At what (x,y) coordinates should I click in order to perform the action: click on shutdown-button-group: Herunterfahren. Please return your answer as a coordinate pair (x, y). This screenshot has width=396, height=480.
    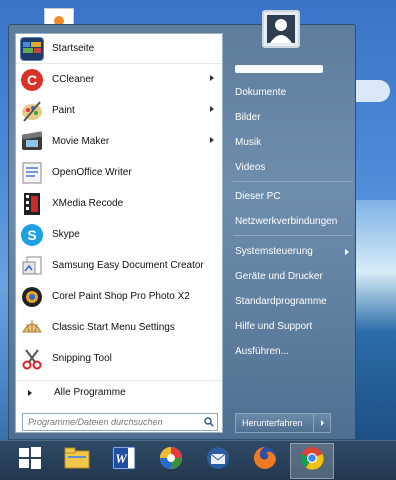
    Looking at the image, I should click on (283, 423).